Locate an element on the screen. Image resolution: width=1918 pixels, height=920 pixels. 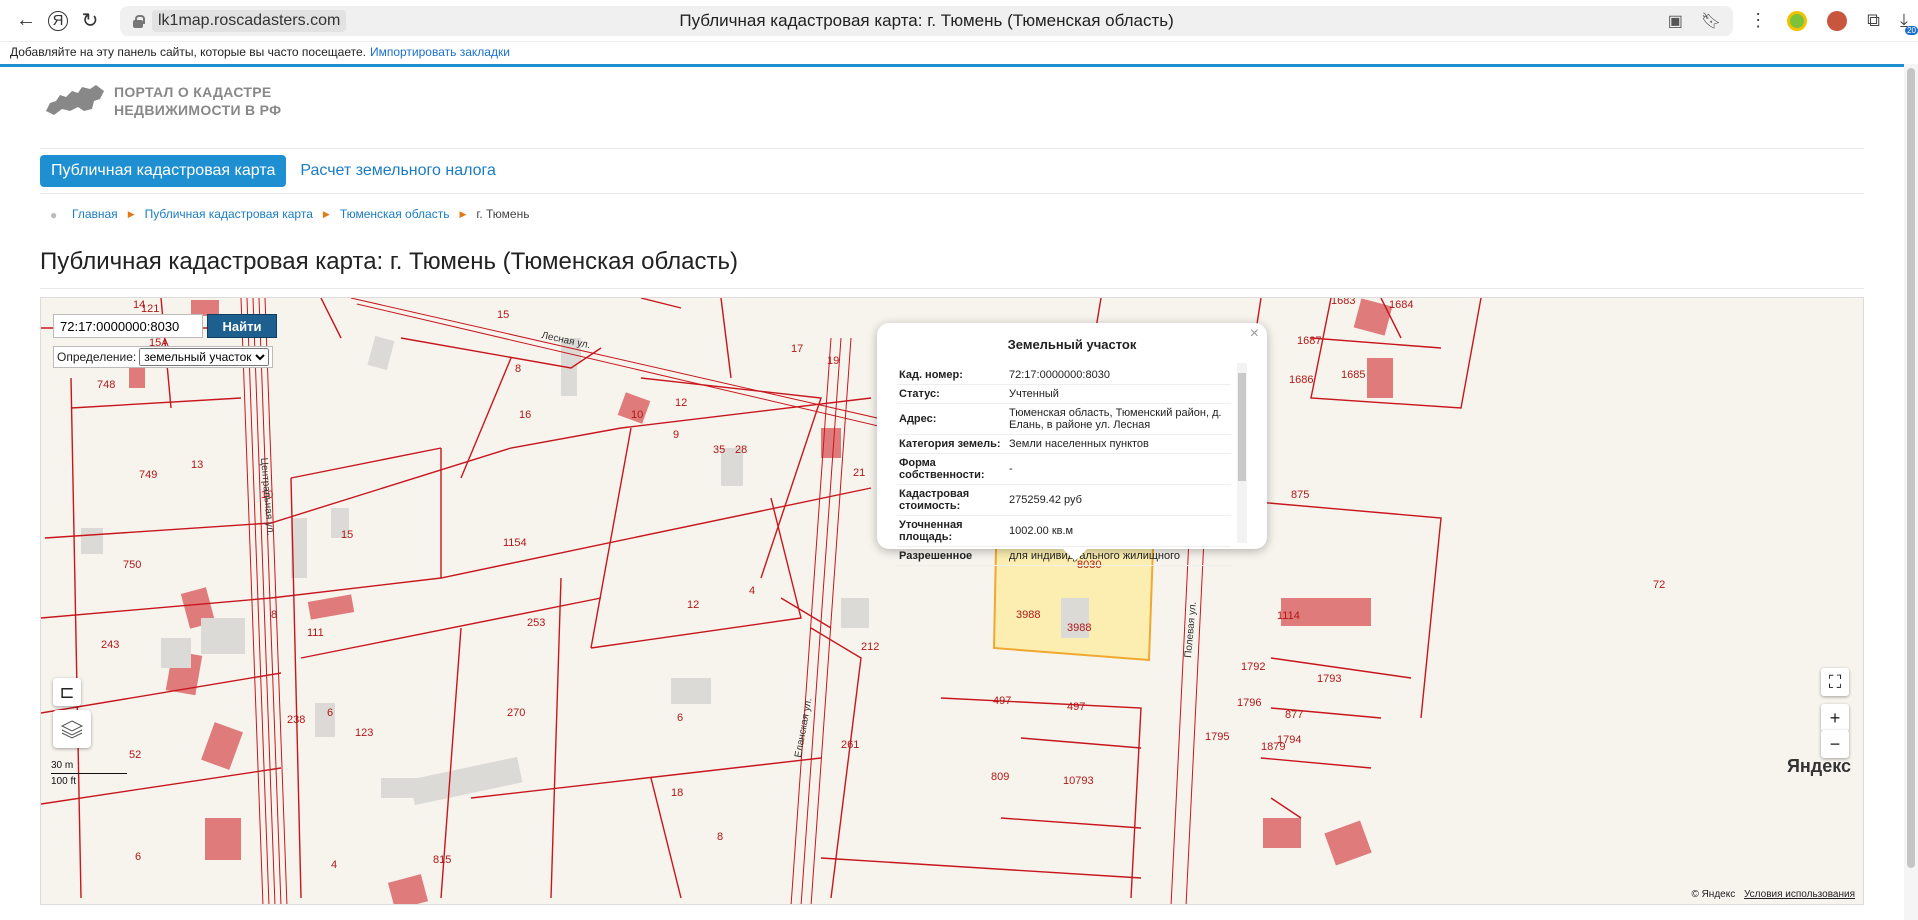
back-icon: ← is located at coordinates (26, 21).